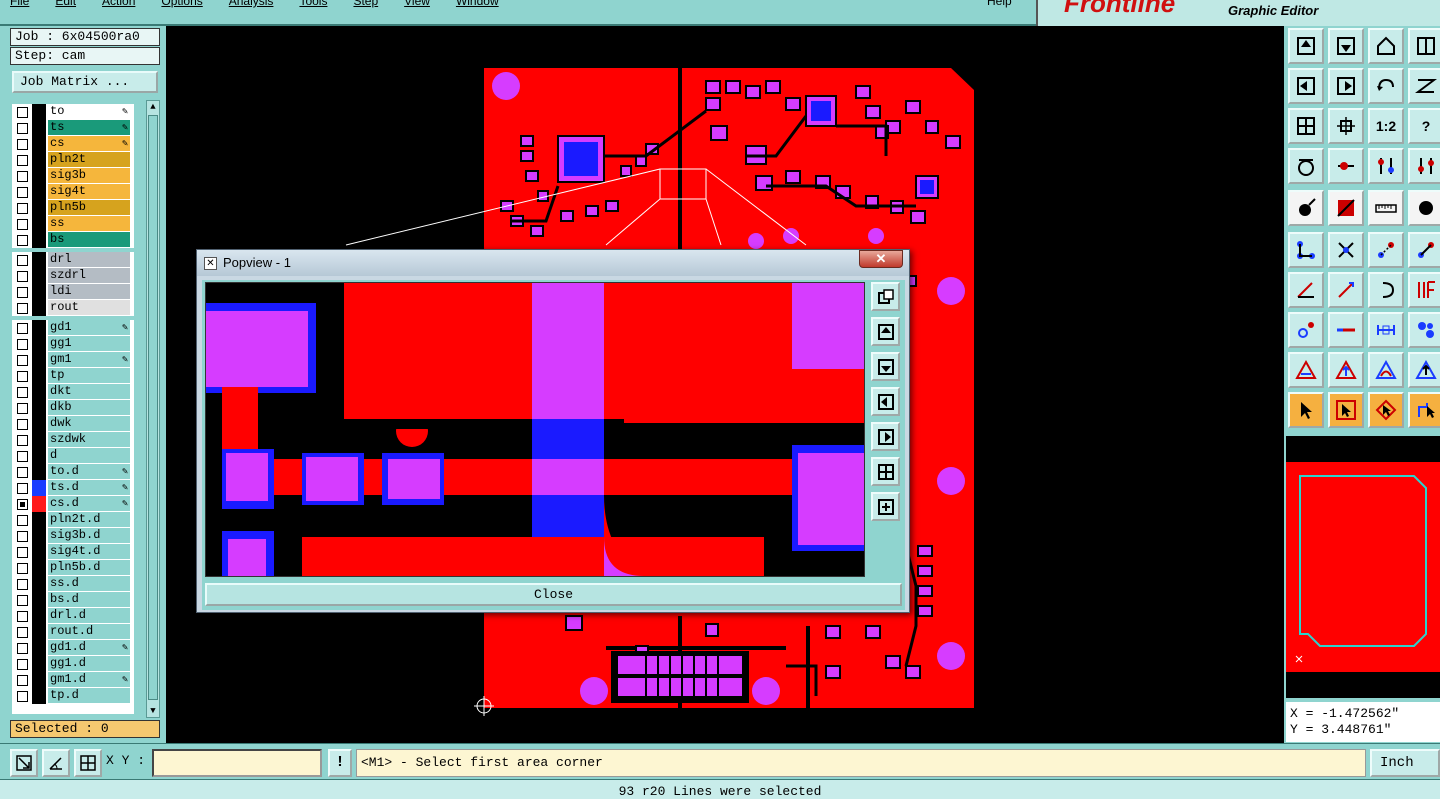 This screenshot has height=799, width=1440. I want to click on layer-row-gg1-d: gg1.d, so click(73, 664).